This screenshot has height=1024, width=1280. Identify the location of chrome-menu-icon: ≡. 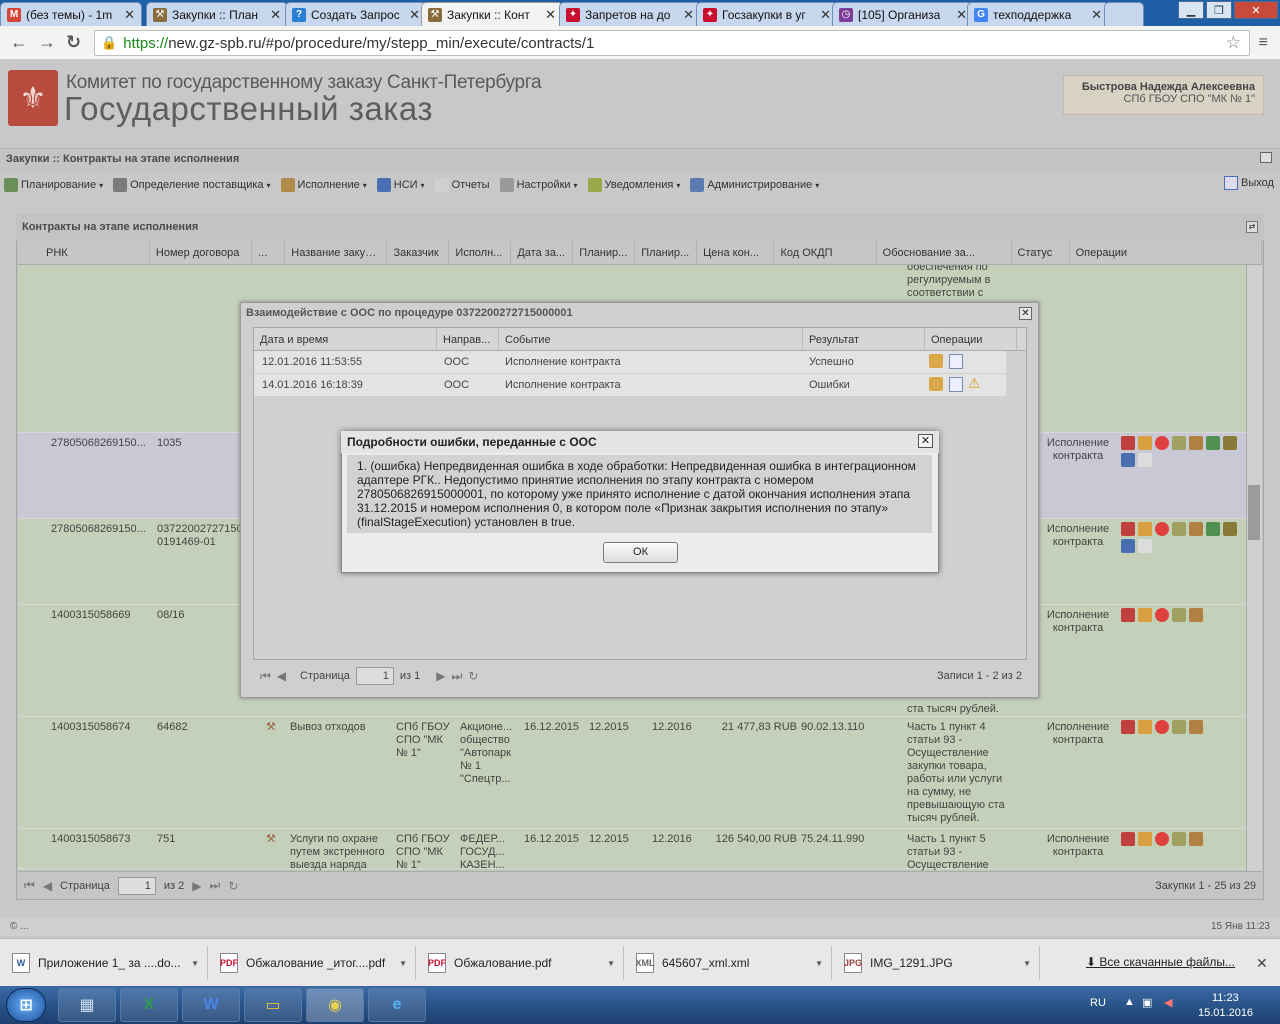
(1263, 43).